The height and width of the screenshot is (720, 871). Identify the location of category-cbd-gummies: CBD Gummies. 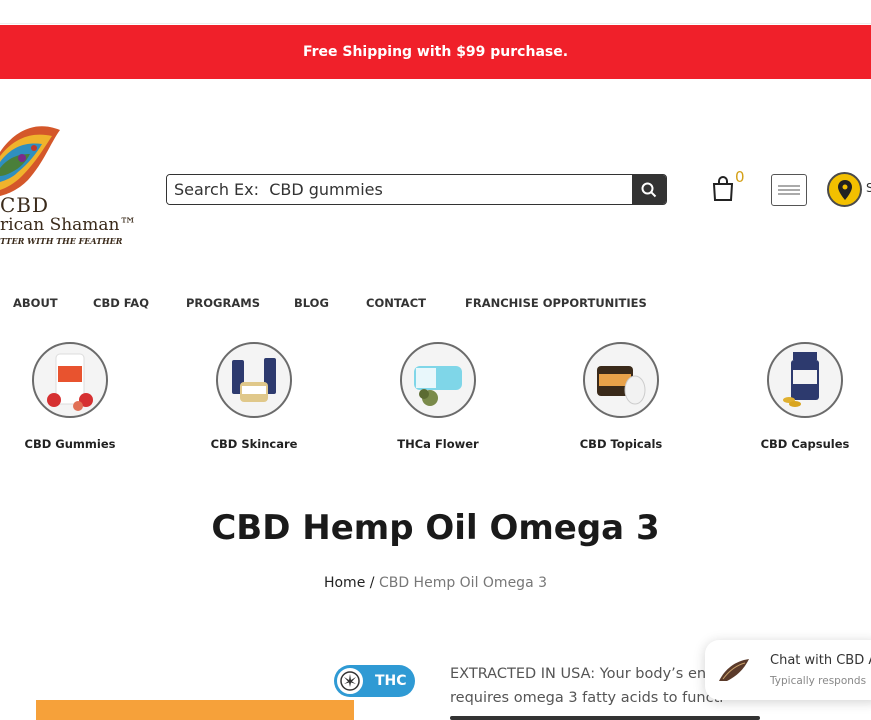
(70, 396).